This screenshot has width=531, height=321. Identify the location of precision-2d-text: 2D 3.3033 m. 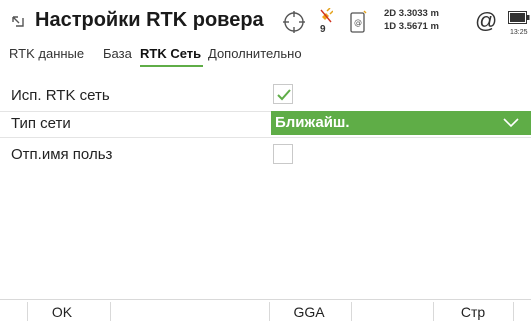
(411, 13).